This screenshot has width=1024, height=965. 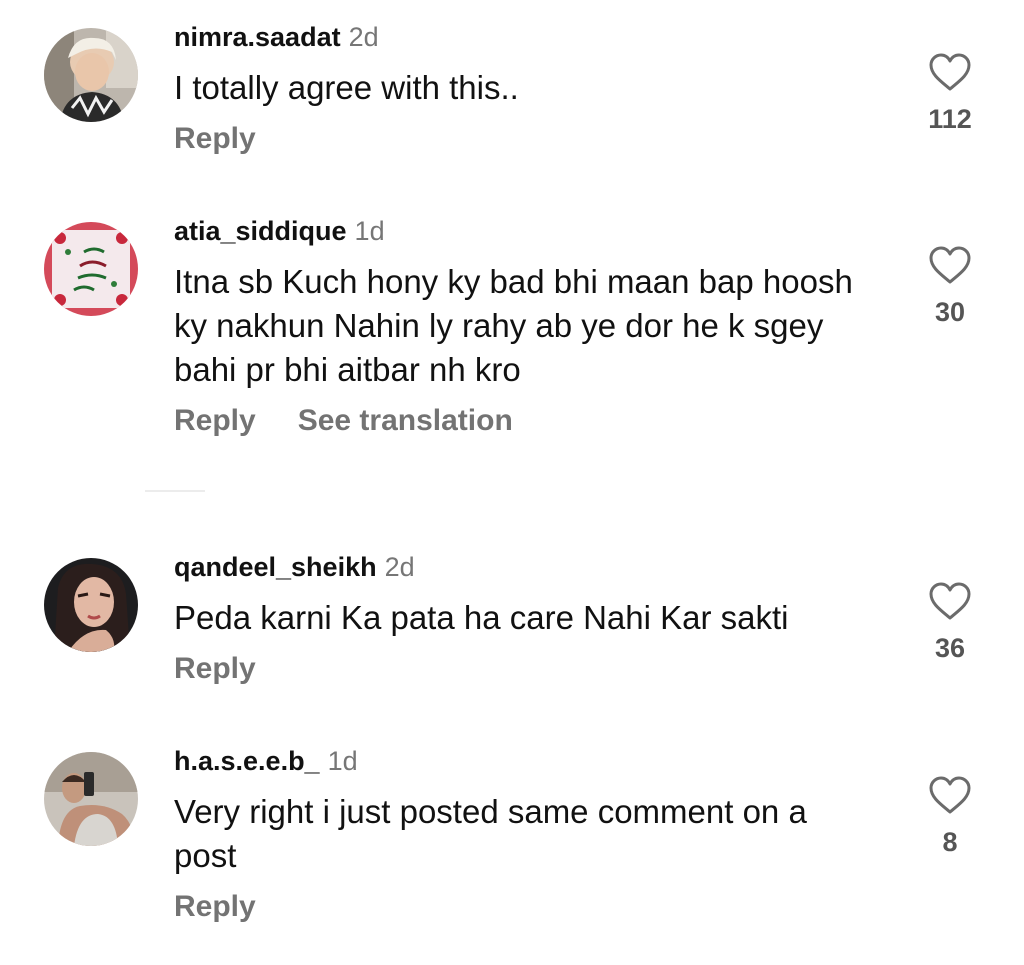 I want to click on comment-actions: Reply See translation, so click(x=343, y=421).